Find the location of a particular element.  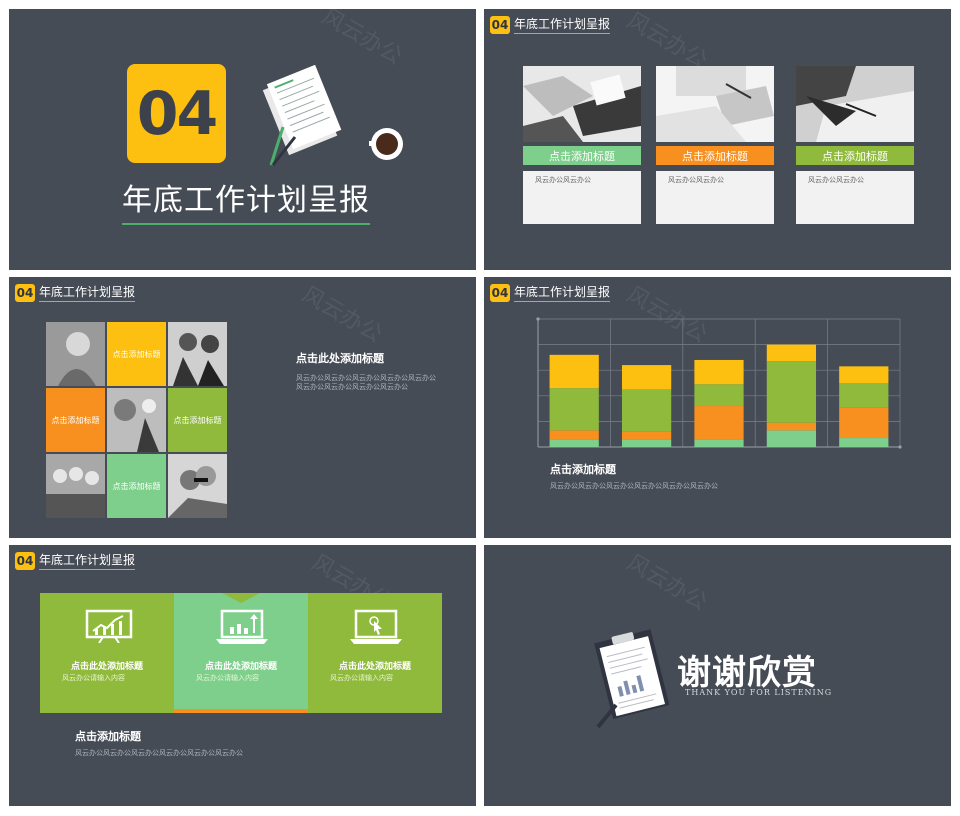

photo-signing-document is located at coordinates (855, 104).